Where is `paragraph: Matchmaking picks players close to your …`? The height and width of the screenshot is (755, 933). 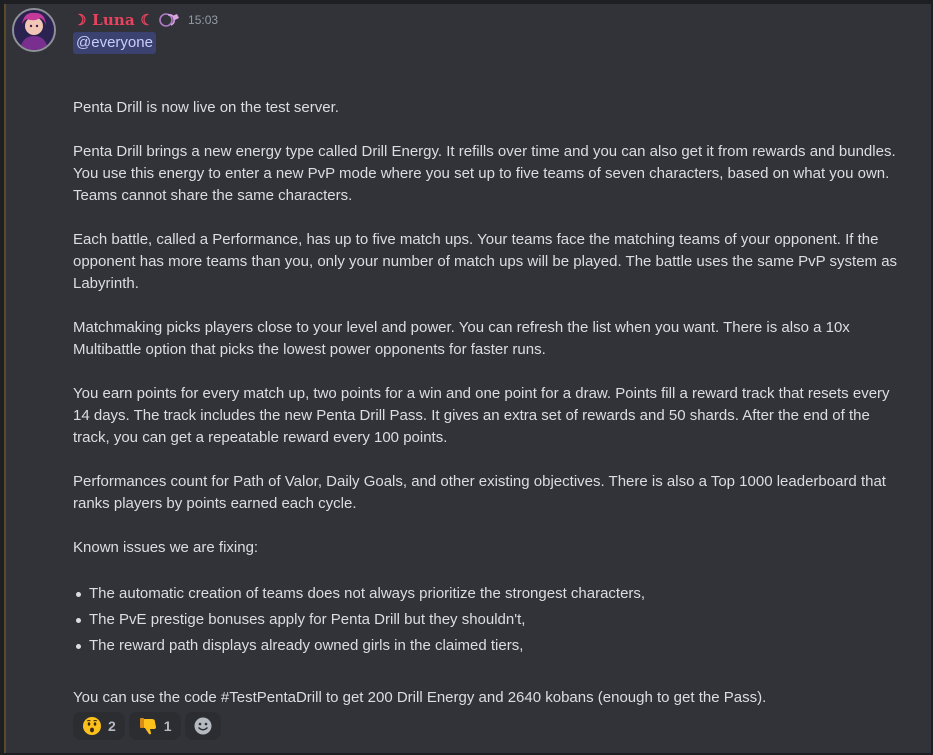
paragraph: Matchmaking picks players close to your … is located at coordinates (461, 338).